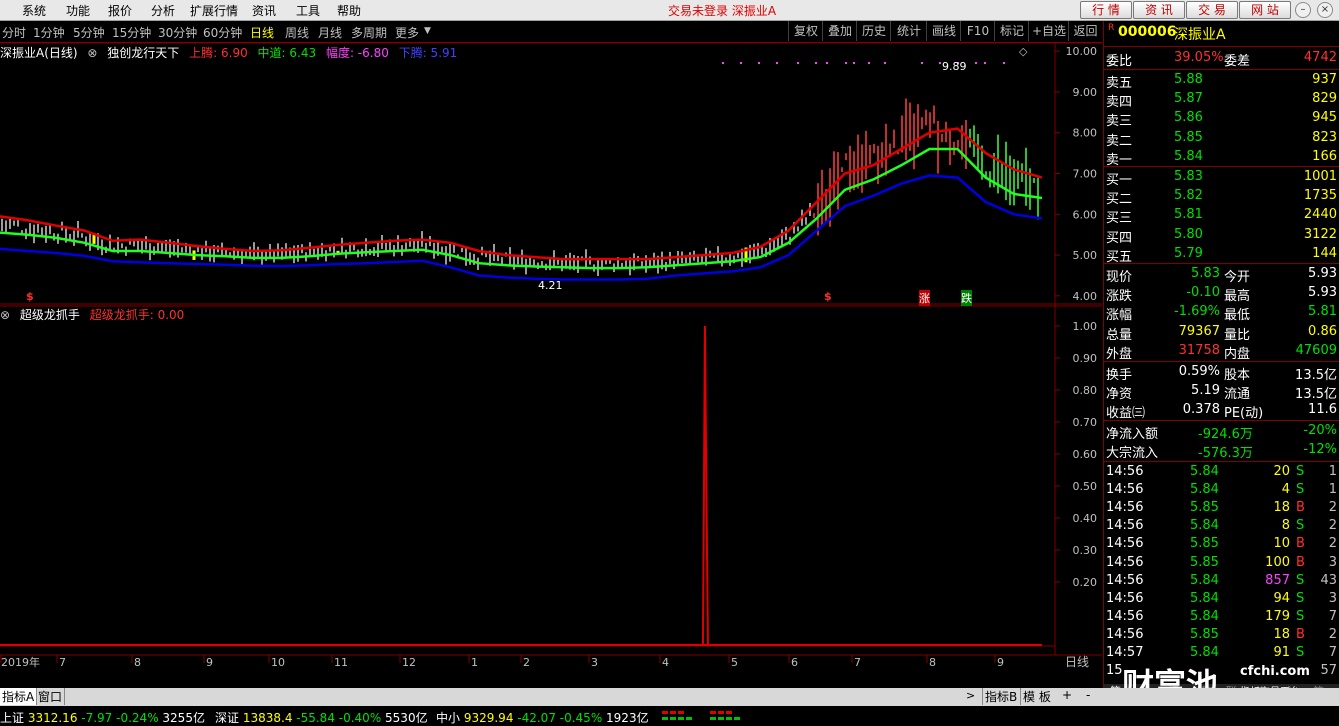 The width and height of the screenshot is (1339, 726). I want to click on index-item: 中小 9329.94 -42.07 -0.45% 1923亿, so click(542, 717).